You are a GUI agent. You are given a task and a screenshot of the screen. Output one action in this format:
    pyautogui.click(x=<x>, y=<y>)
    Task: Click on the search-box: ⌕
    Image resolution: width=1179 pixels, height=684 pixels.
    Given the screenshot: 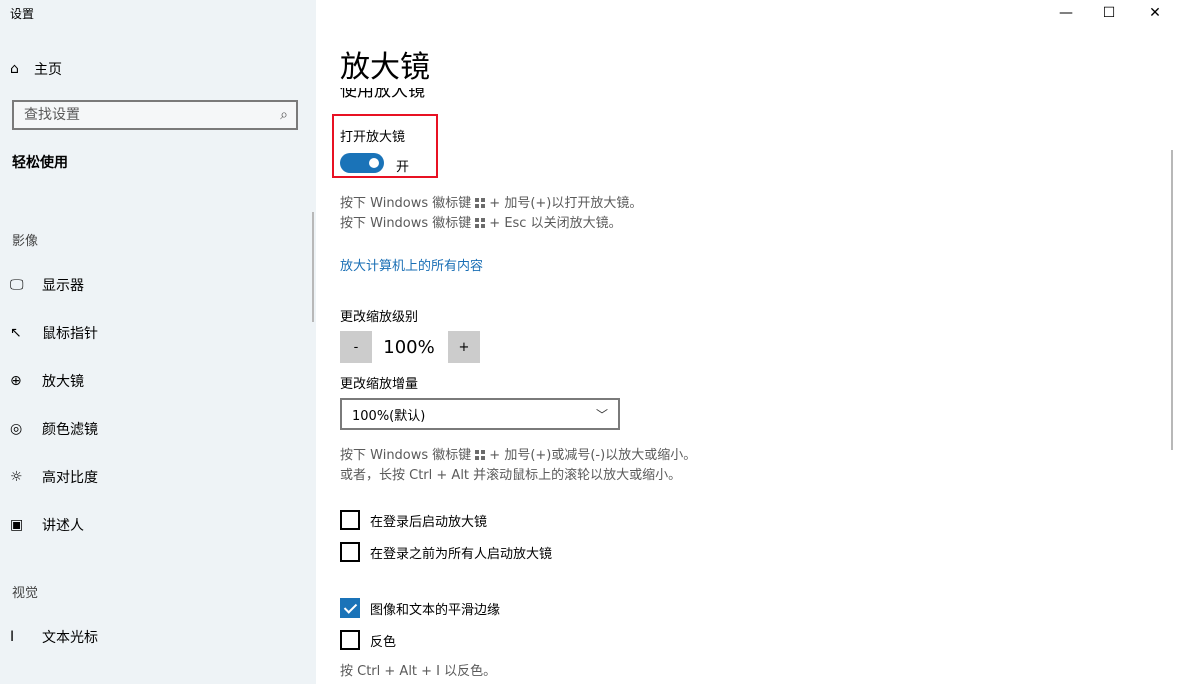 What is the action you would take?
    pyautogui.click(x=155, y=115)
    